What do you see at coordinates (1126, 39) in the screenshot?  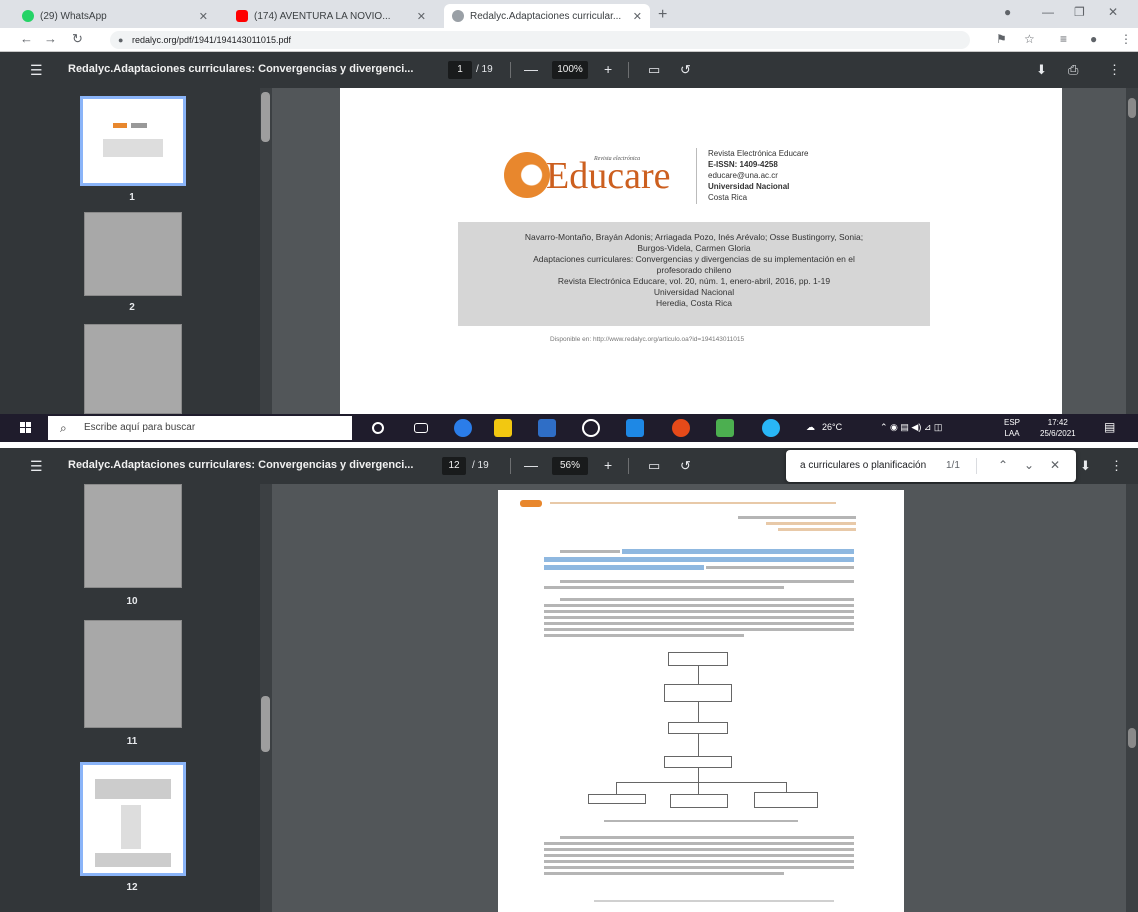 I see `more-icon: ⋮` at bounding box center [1126, 39].